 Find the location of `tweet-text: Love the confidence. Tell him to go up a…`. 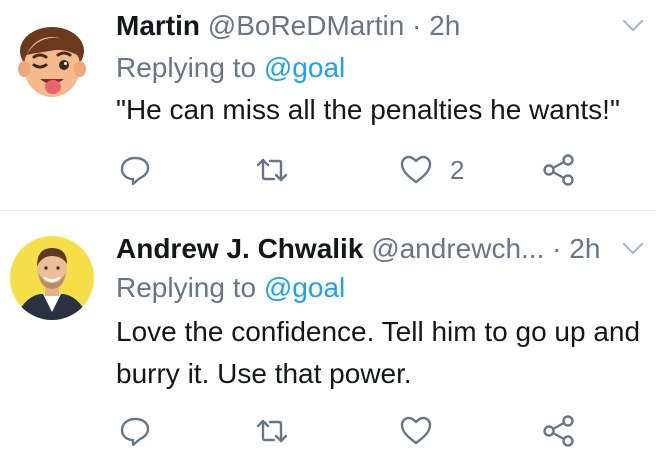

tweet-text: Love the confidence. Tell him to go up a… is located at coordinates (378, 352).